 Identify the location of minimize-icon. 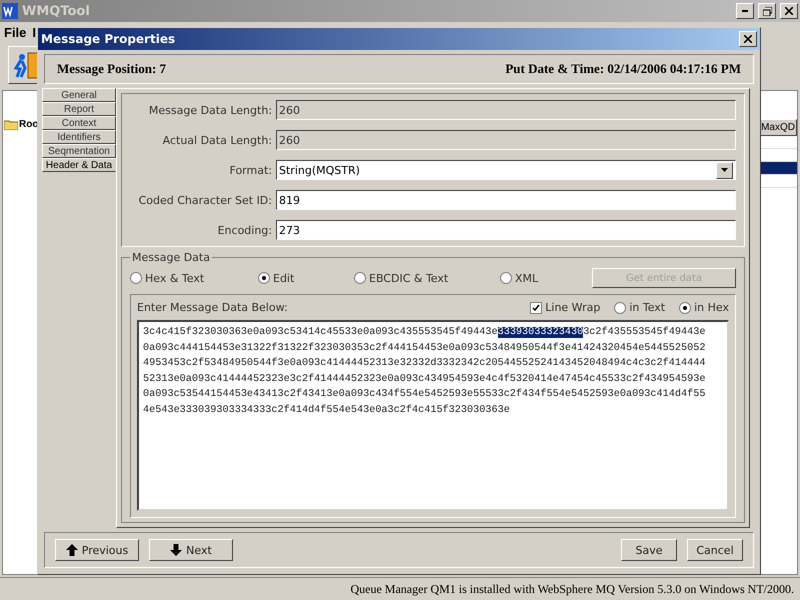
(745, 11).